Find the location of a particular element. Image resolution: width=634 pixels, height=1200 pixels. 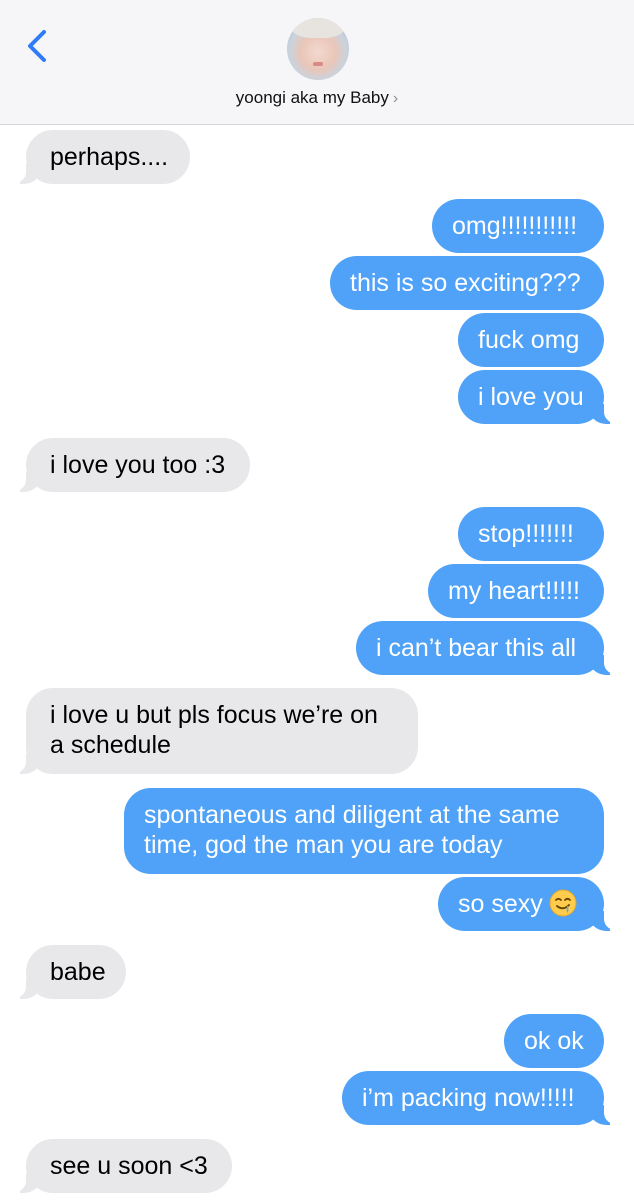

chevron-right-icon: › is located at coordinates (395, 98).